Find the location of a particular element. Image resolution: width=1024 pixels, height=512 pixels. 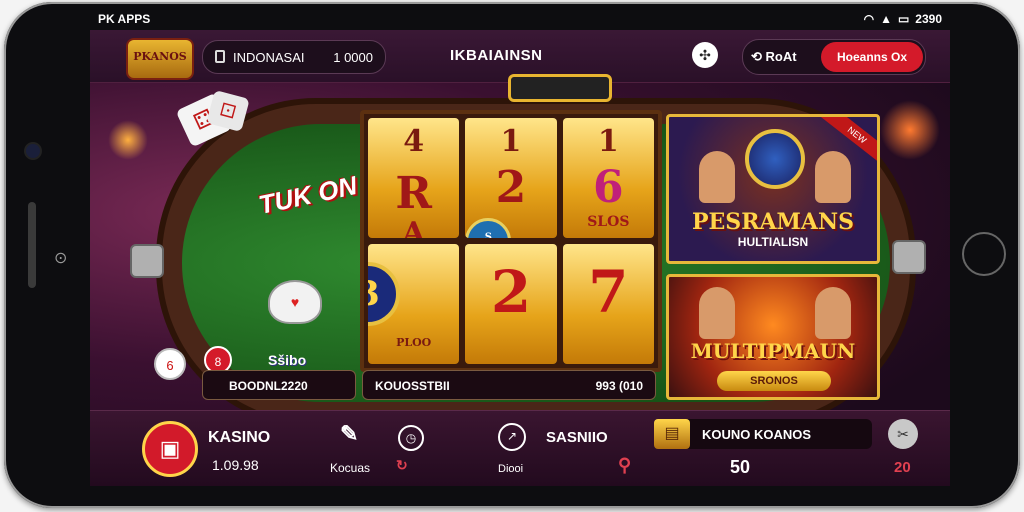

side-key is located at coordinates (32, 245).